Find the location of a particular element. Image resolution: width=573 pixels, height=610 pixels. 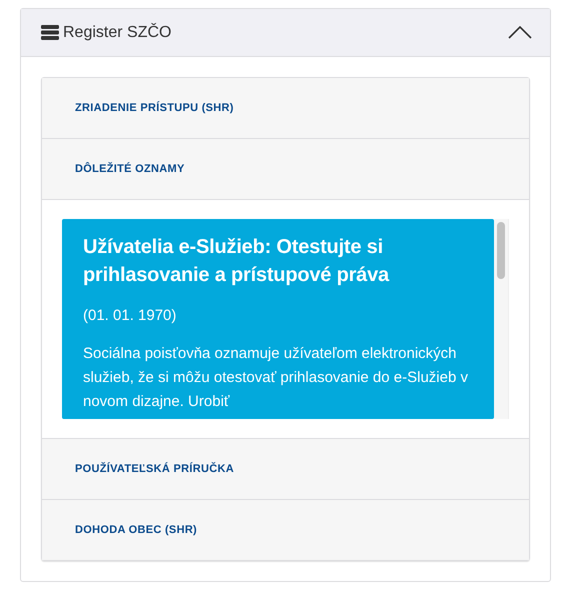

scrollbar is located at coordinates (501, 319).